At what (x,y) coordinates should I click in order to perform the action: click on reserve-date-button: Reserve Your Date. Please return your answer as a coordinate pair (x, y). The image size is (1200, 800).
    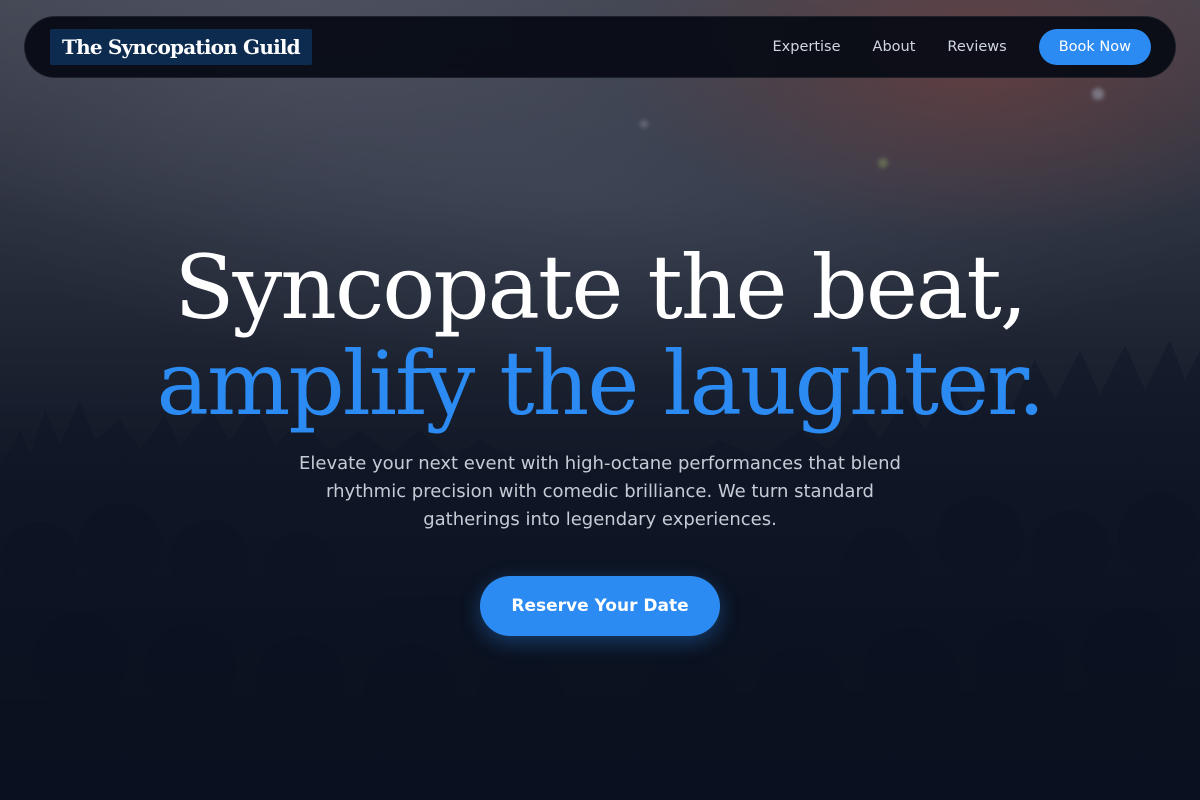
    Looking at the image, I should click on (600, 606).